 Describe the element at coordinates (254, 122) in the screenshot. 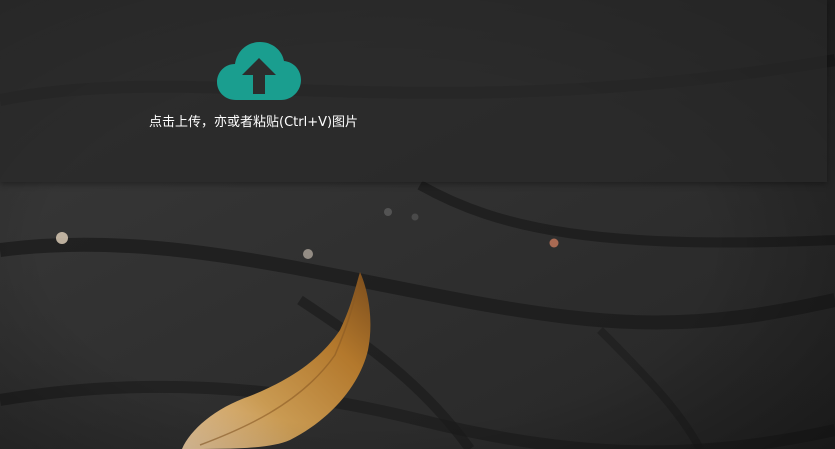

I see `upload-prompt-text: 点击上传，亦或者粘贴(Ctrl+V)图片` at that location.